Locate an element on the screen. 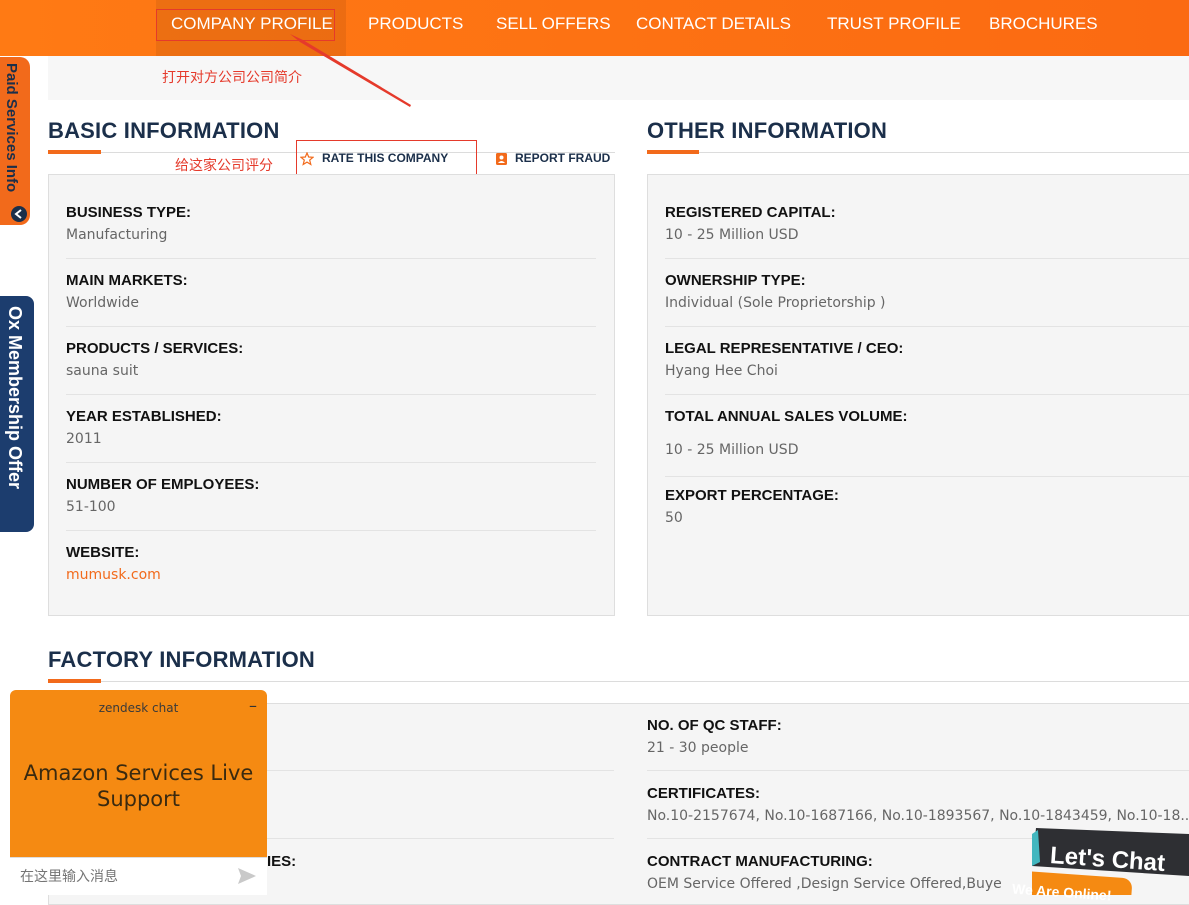 The image size is (1189, 905). membership-offer-label: Ox Membership Offer is located at coordinates (15, 398).